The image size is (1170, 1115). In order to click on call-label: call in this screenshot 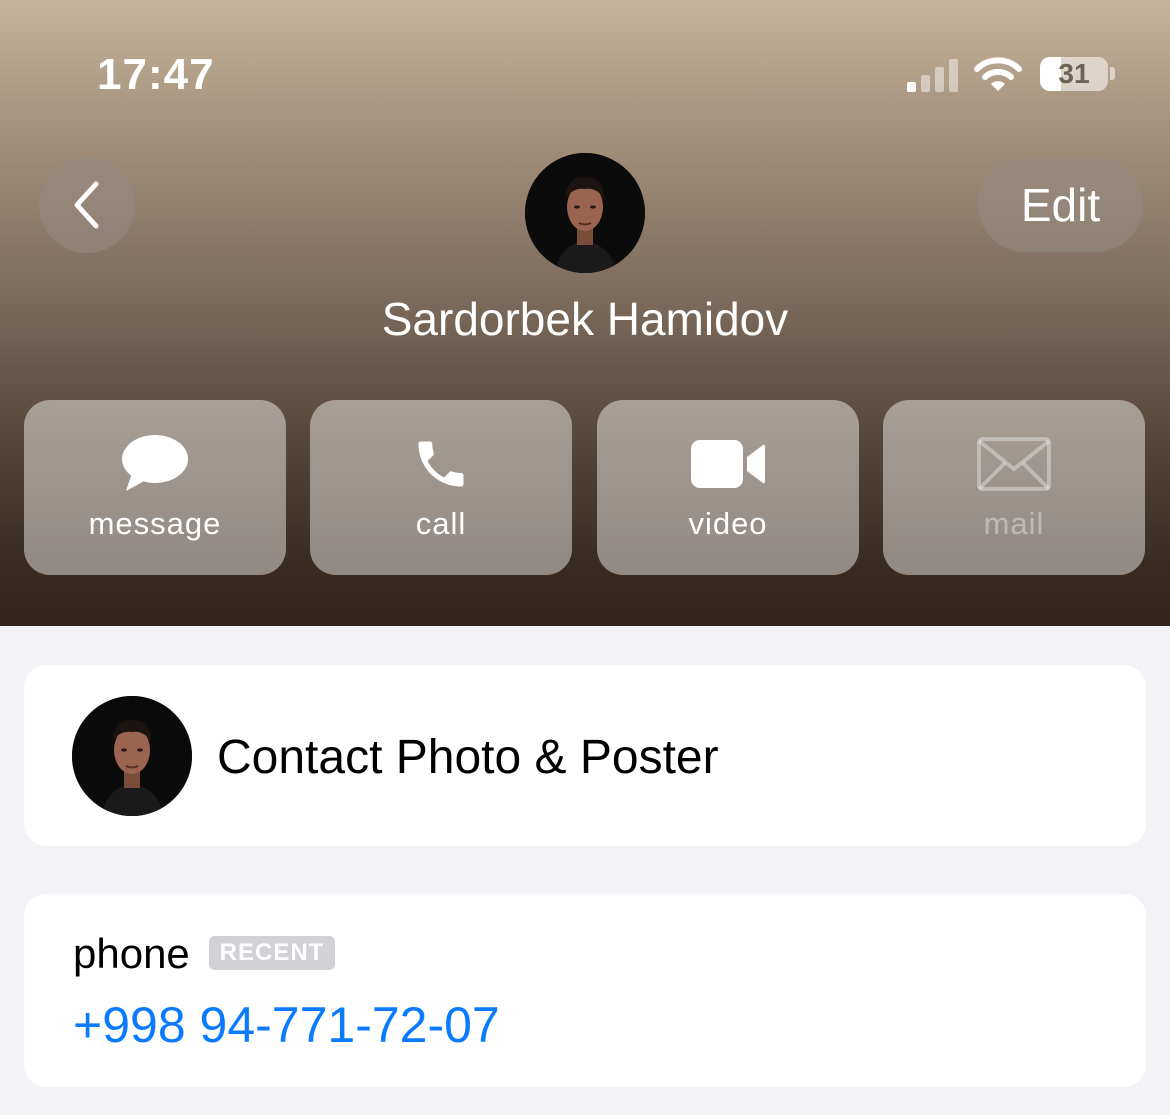, I will do `click(441, 523)`.